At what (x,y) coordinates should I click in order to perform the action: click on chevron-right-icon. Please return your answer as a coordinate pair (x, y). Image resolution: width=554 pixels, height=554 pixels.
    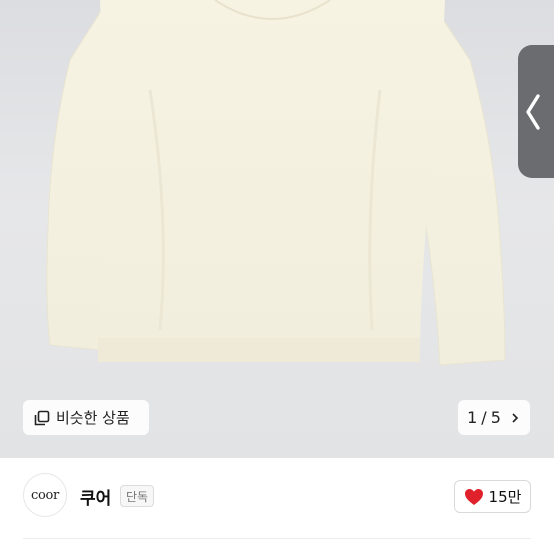
    Looking at the image, I should click on (515, 417).